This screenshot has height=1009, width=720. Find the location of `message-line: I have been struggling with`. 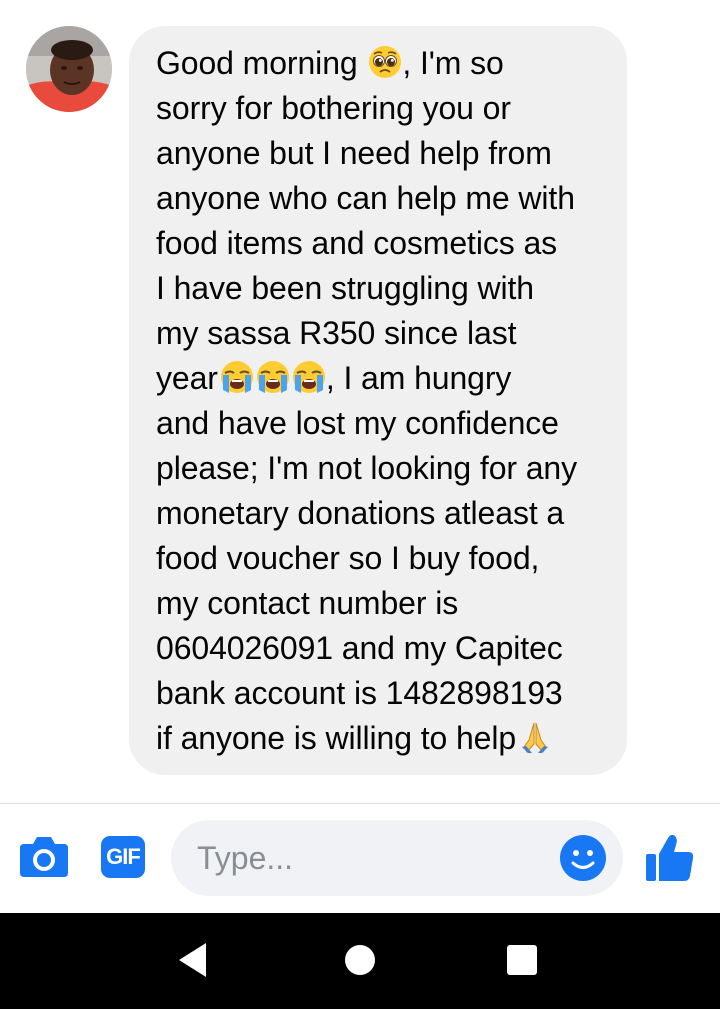

message-line: I have been struggling with is located at coordinates (345, 288).